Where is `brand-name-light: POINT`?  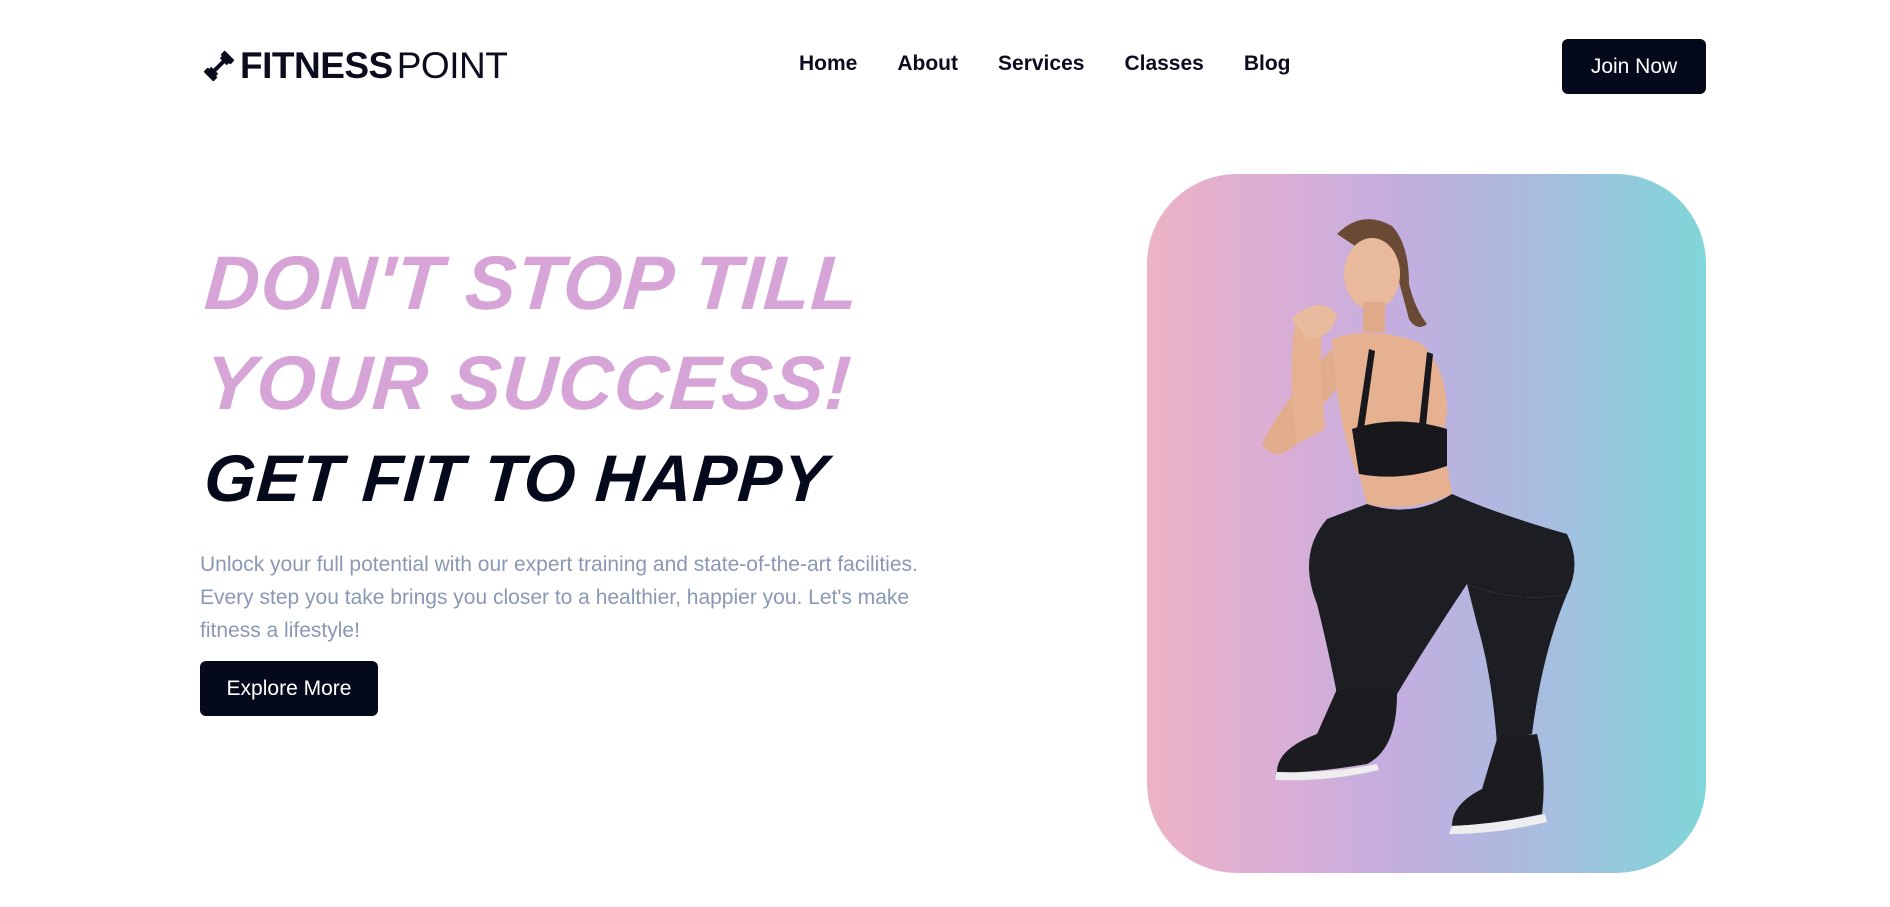 brand-name-light: POINT is located at coordinates (452, 65).